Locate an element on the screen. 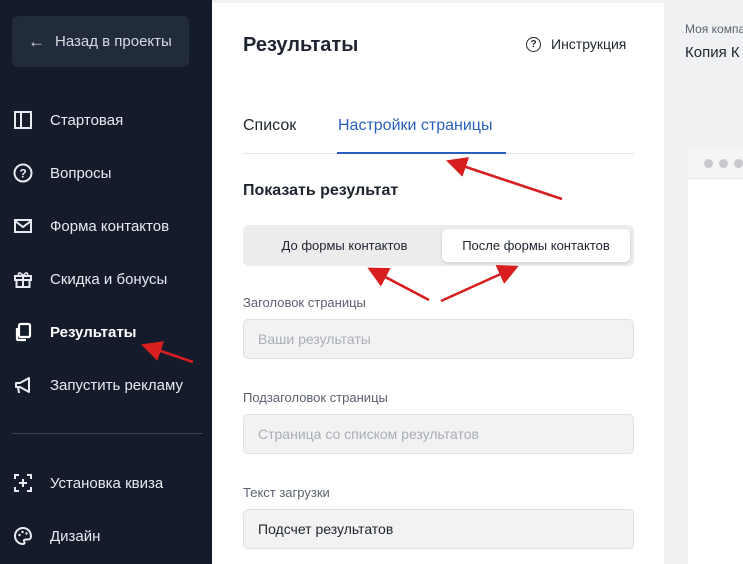 This screenshot has height=564, width=743. arrow-left-icon: ← is located at coordinates (36, 41).